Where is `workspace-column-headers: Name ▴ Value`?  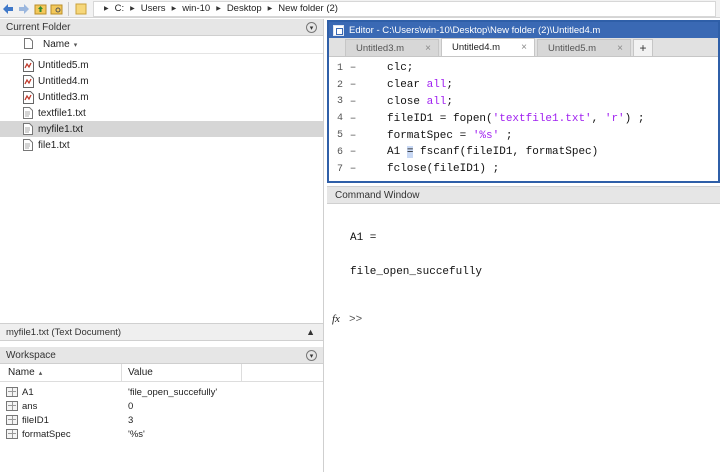 workspace-column-headers: Name ▴ Value is located at coordinates (161, 373).